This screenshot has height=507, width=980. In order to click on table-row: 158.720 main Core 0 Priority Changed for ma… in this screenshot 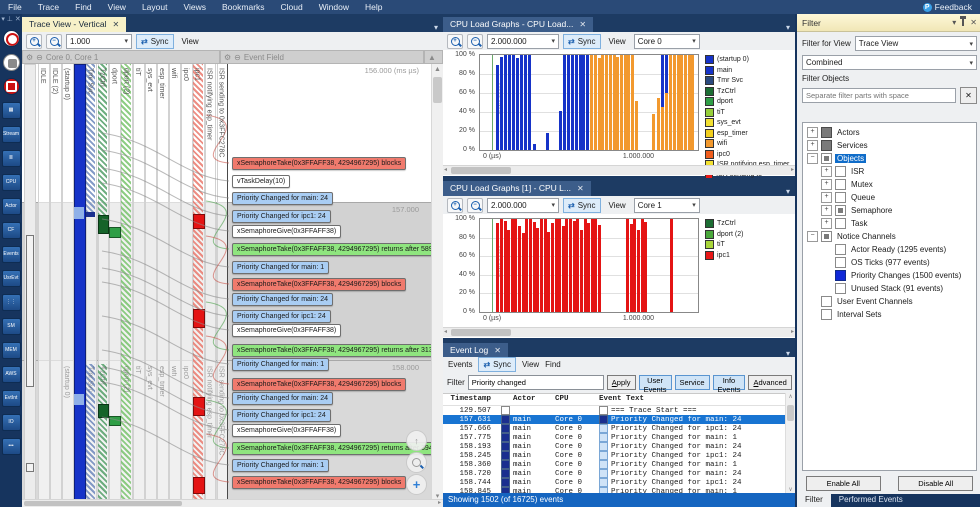, I will do `click(619, 473)`.